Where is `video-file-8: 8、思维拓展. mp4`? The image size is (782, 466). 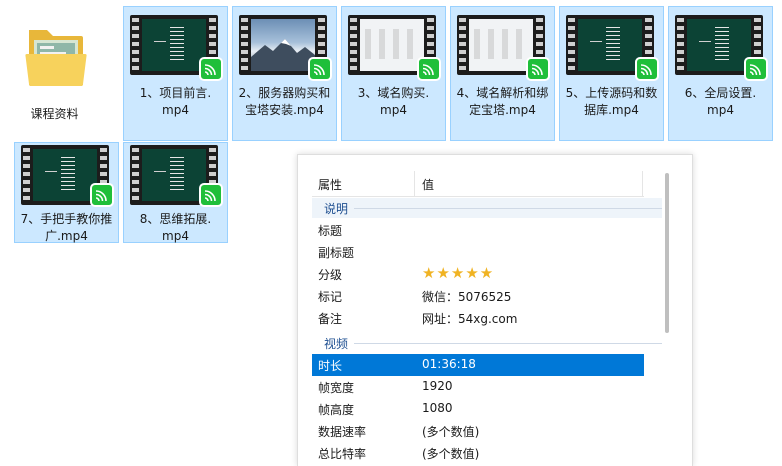 video-file-8: 8、思维拓展. mp4 is located at coordinates (175, 192).